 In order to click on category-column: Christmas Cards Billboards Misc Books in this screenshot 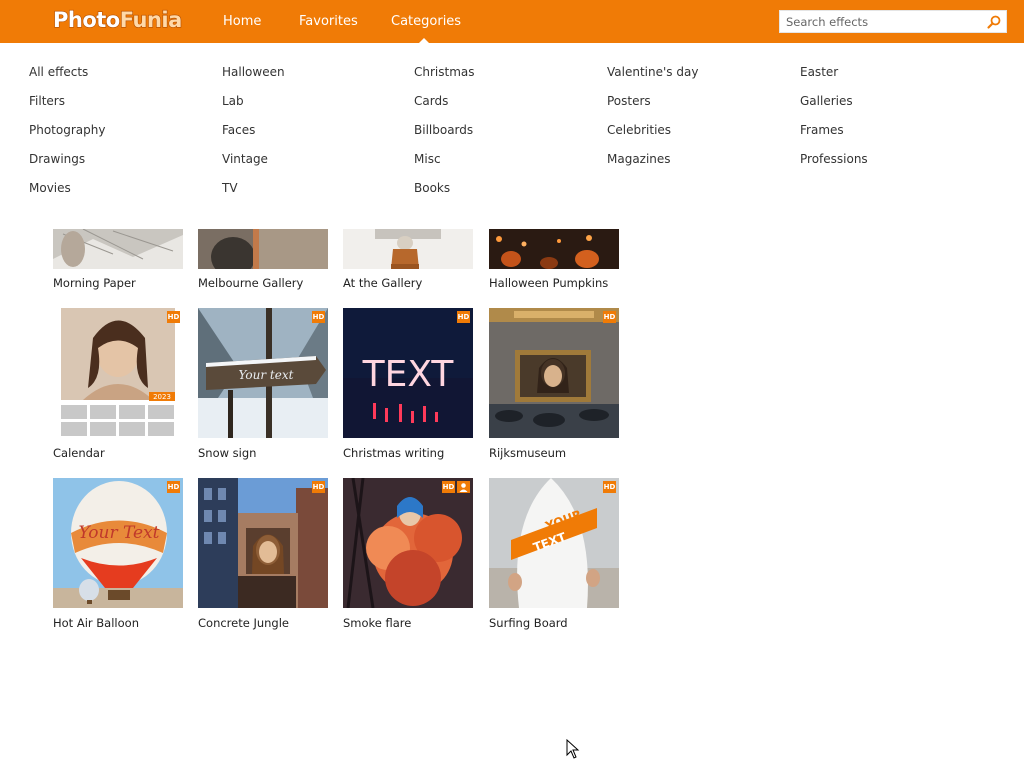, I will do `click(444, 137)`.